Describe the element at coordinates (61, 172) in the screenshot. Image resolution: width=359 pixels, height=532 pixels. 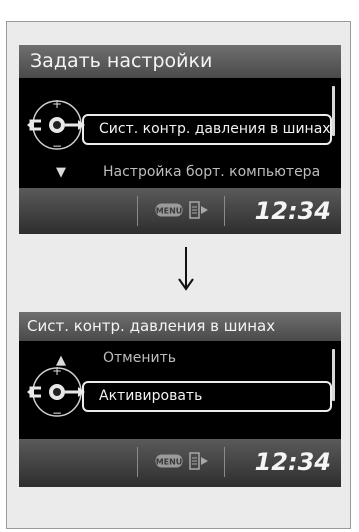
I see `scroll-down-indicator: ▼` at that location.